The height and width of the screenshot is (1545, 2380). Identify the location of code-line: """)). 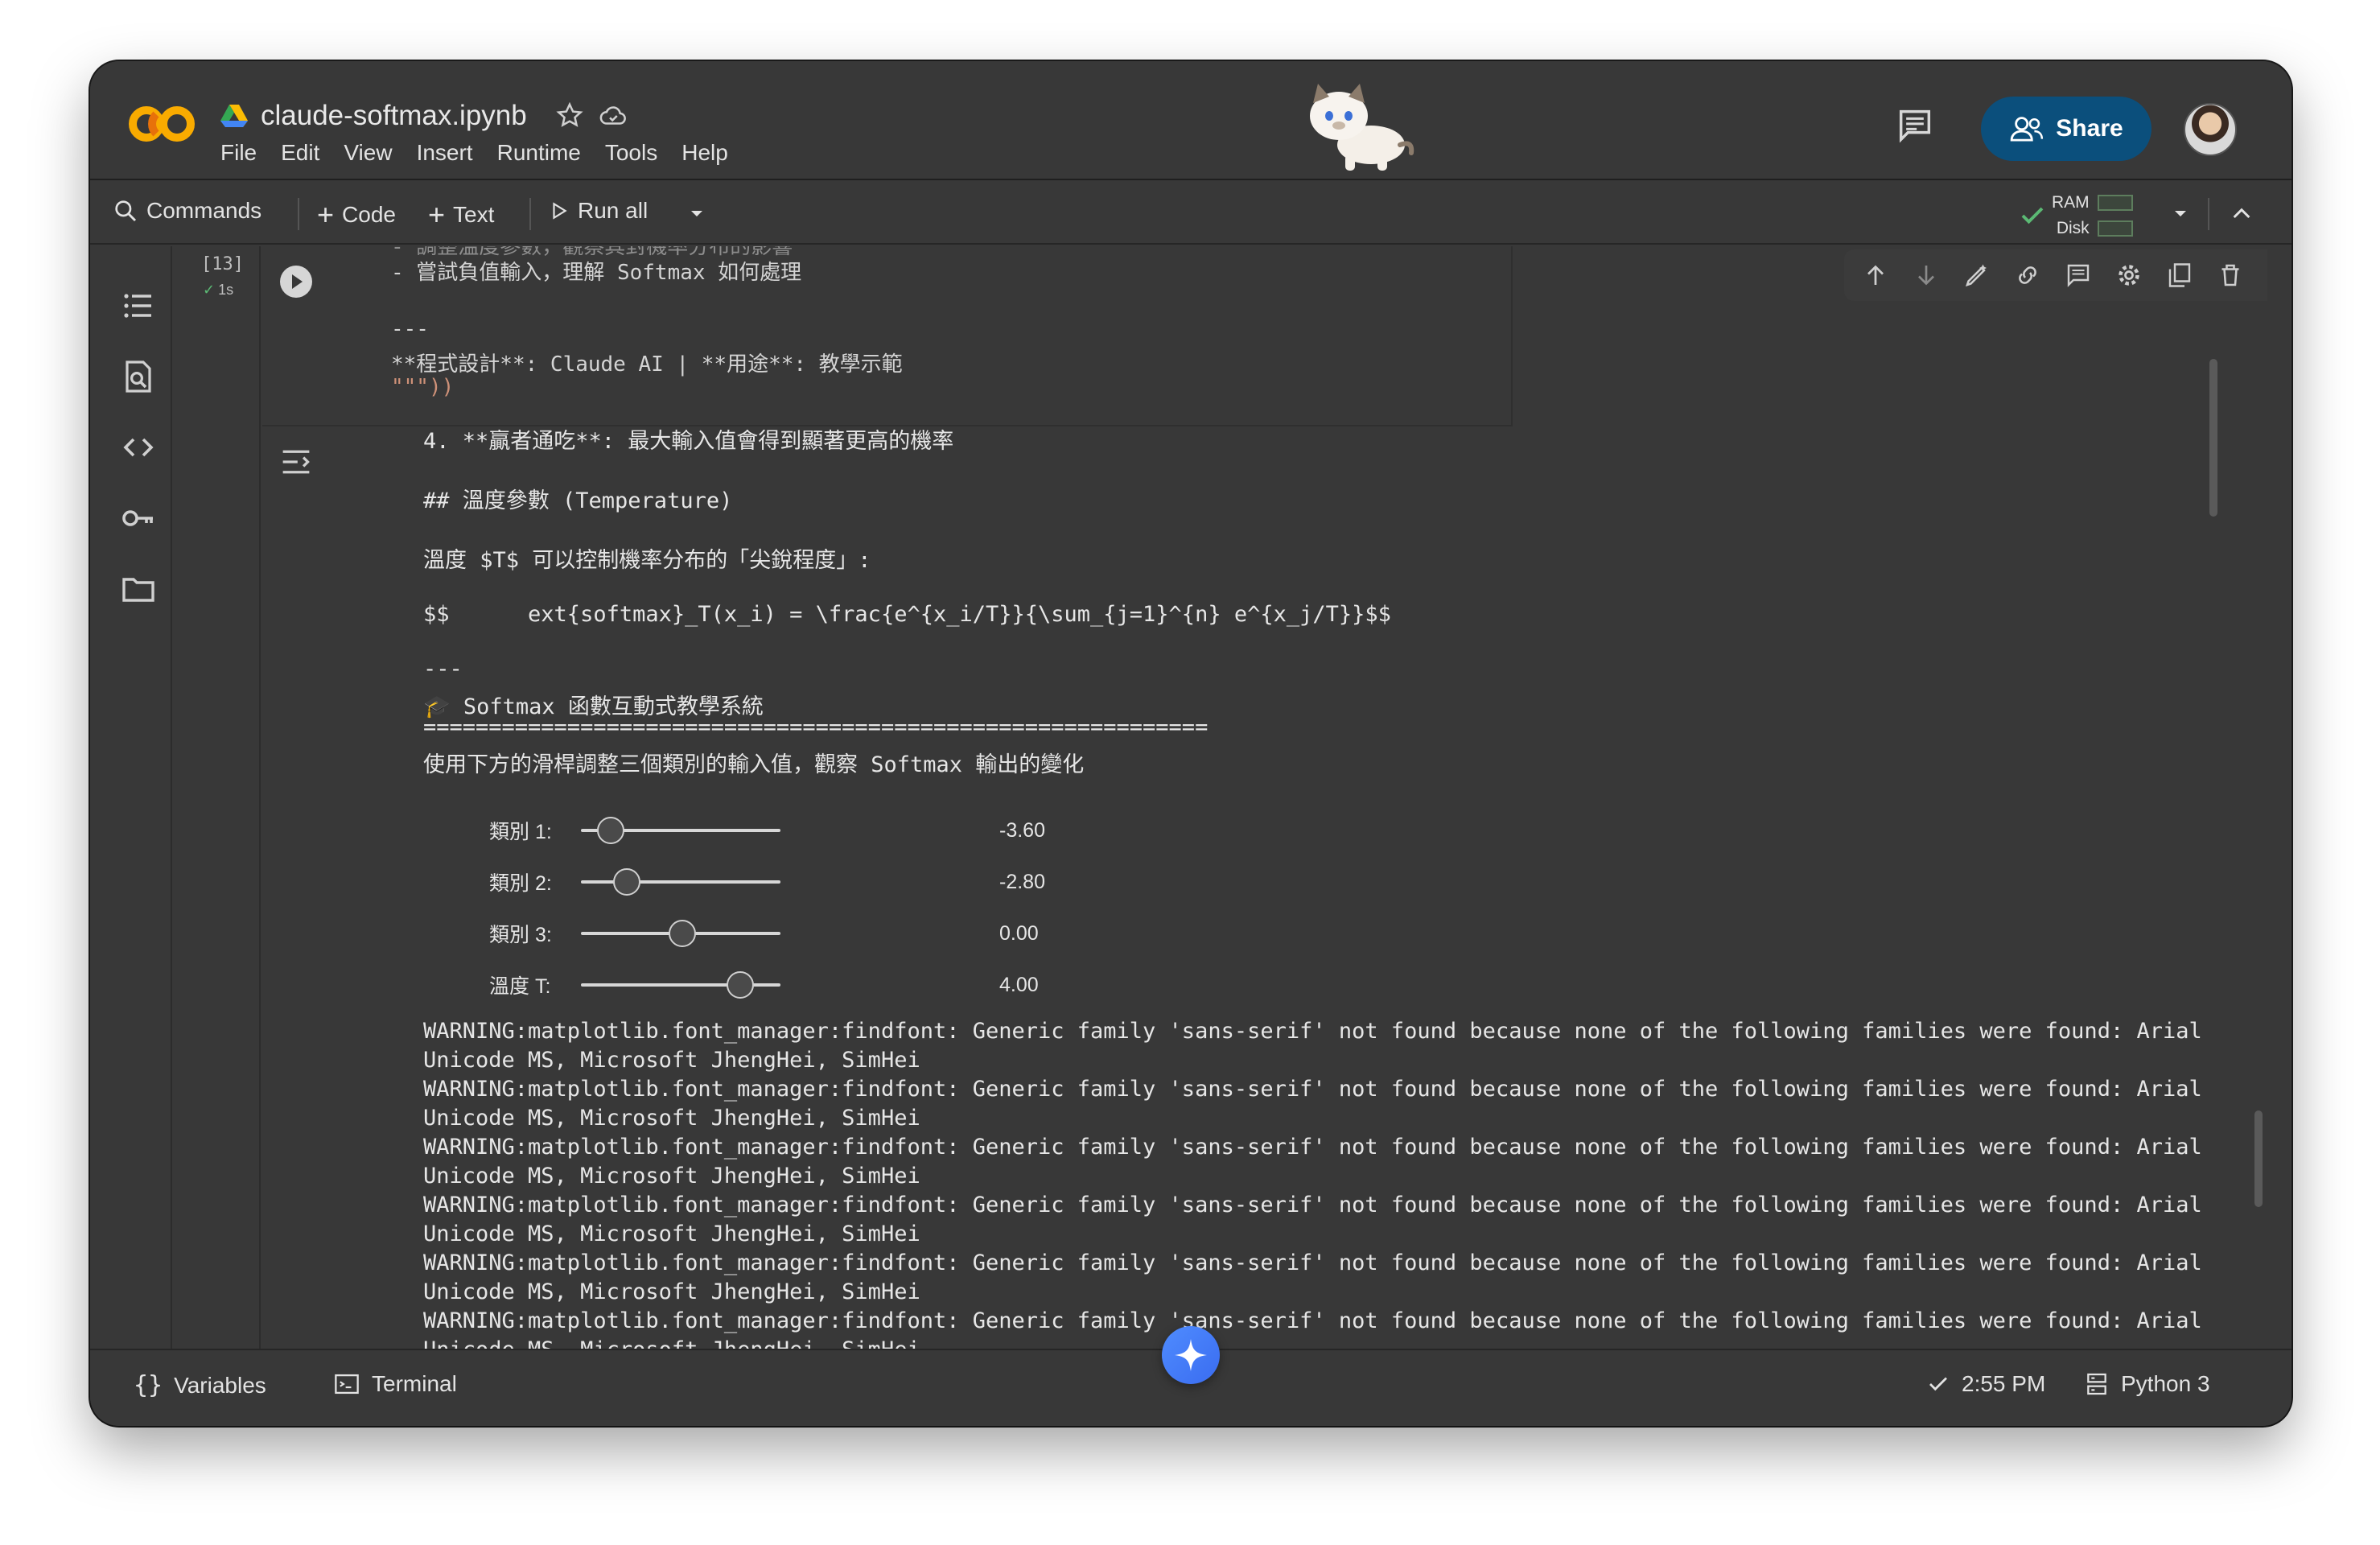
(423, 387).